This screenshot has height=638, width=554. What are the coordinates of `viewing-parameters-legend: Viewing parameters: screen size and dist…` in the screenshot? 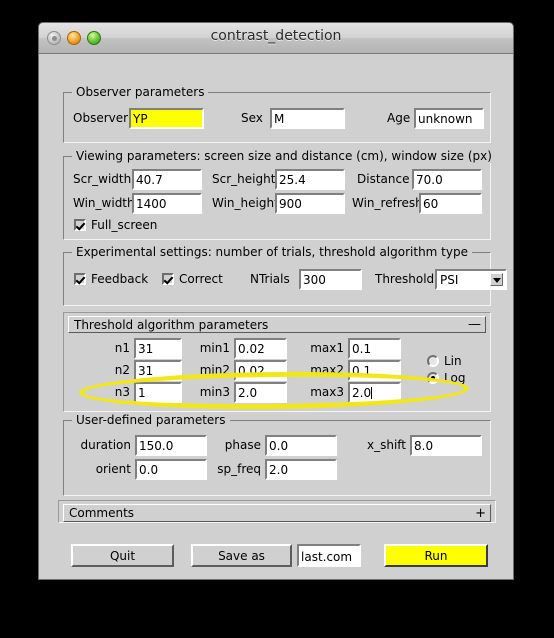 It's located at (284, 156).